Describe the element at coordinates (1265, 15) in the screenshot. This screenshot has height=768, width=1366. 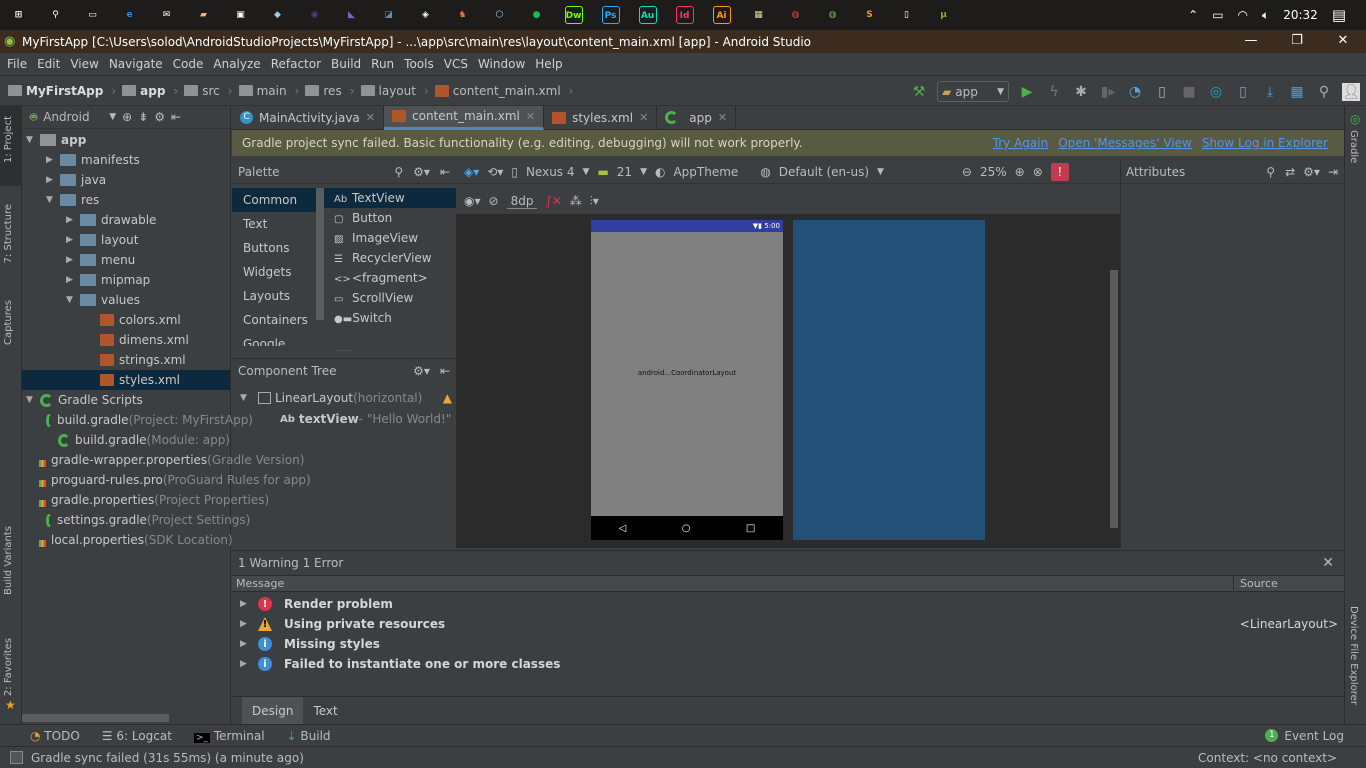
I see `volume-icon: 🔈︎` at that location.